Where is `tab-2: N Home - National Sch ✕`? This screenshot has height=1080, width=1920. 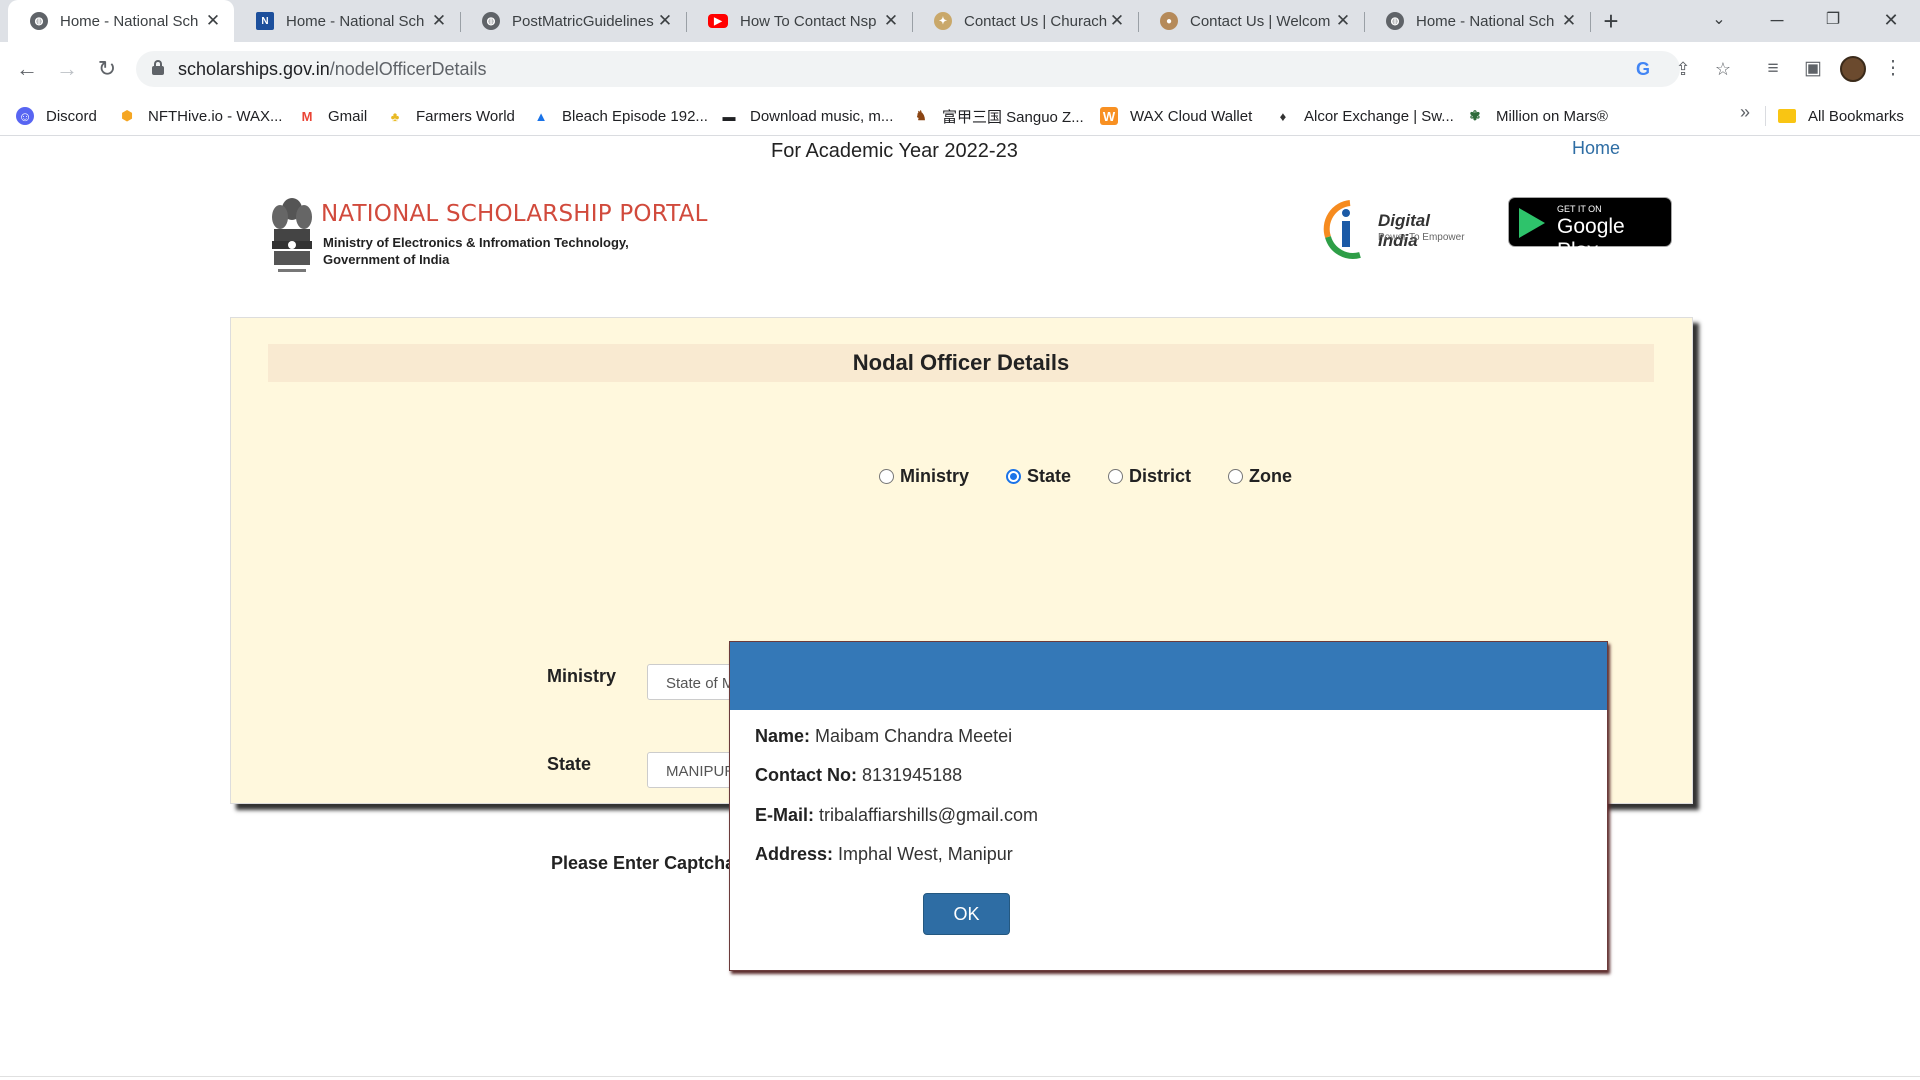
tab-2: N Home - National Sch ✕ is located at coordinates (347, 21).